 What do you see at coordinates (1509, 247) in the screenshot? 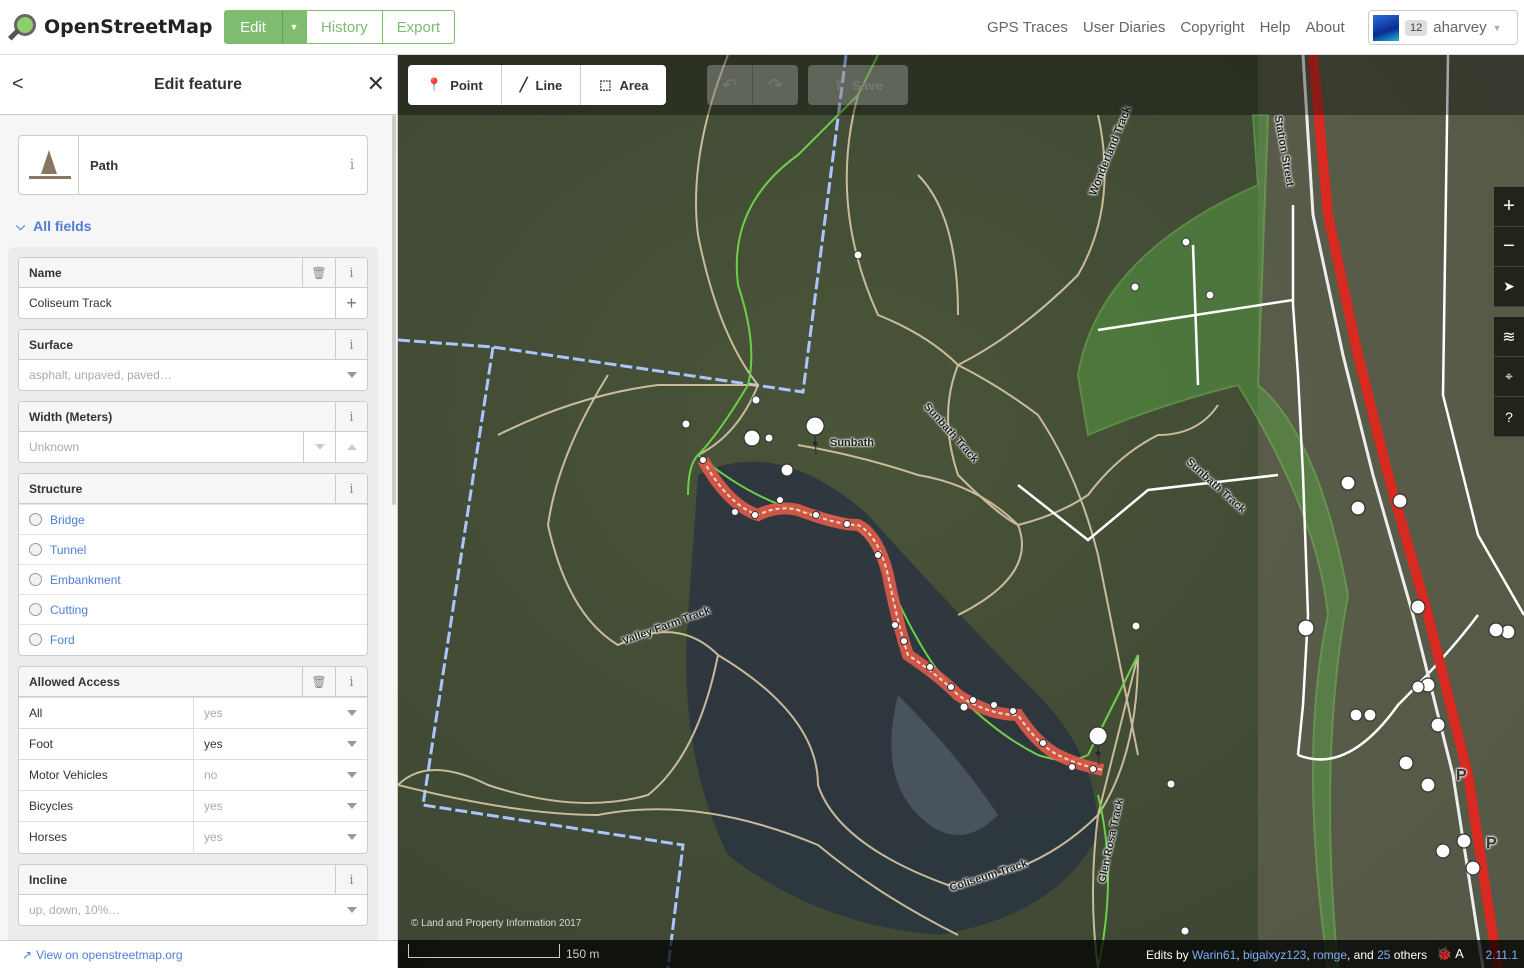
I see `zoom-out-icon: −` at bounding box center [1509, 247].